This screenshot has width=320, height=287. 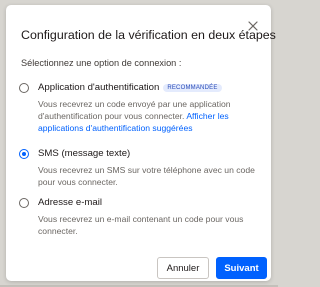 I want to click on radio-email, so click(x=24, y=203).